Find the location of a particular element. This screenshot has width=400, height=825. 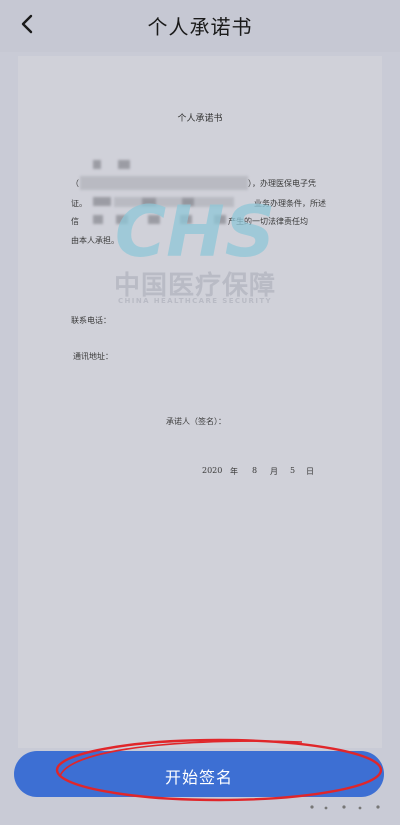

faint-marks is located at coordinates (345, 807).